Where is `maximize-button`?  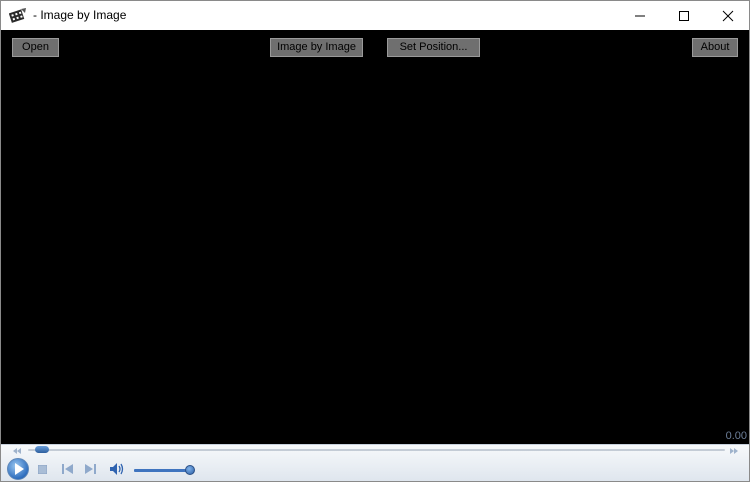 maximize-button is located at coordinates (684, 15).